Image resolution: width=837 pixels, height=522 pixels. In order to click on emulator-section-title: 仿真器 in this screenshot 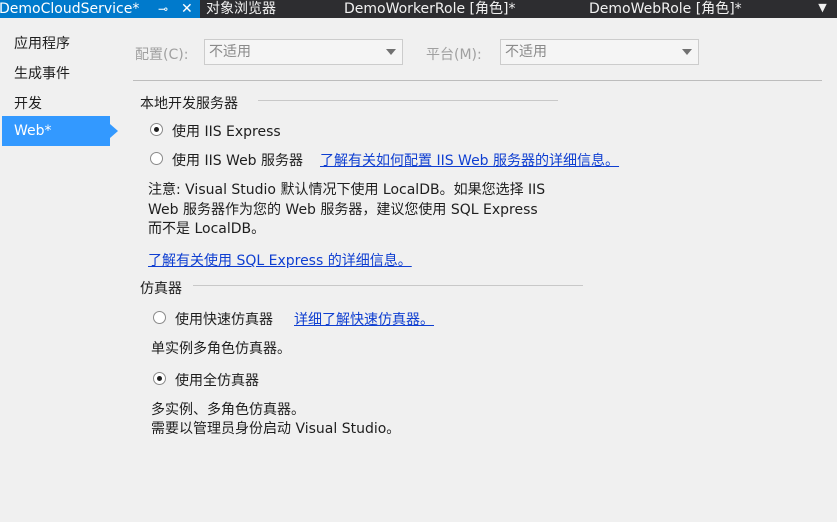, I will do `click(161, 289)`.